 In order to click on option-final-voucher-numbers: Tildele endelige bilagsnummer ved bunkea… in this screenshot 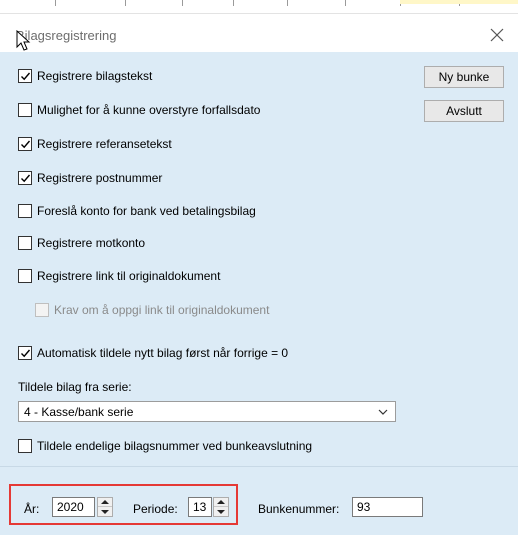, I will do `click(165, 446)`.